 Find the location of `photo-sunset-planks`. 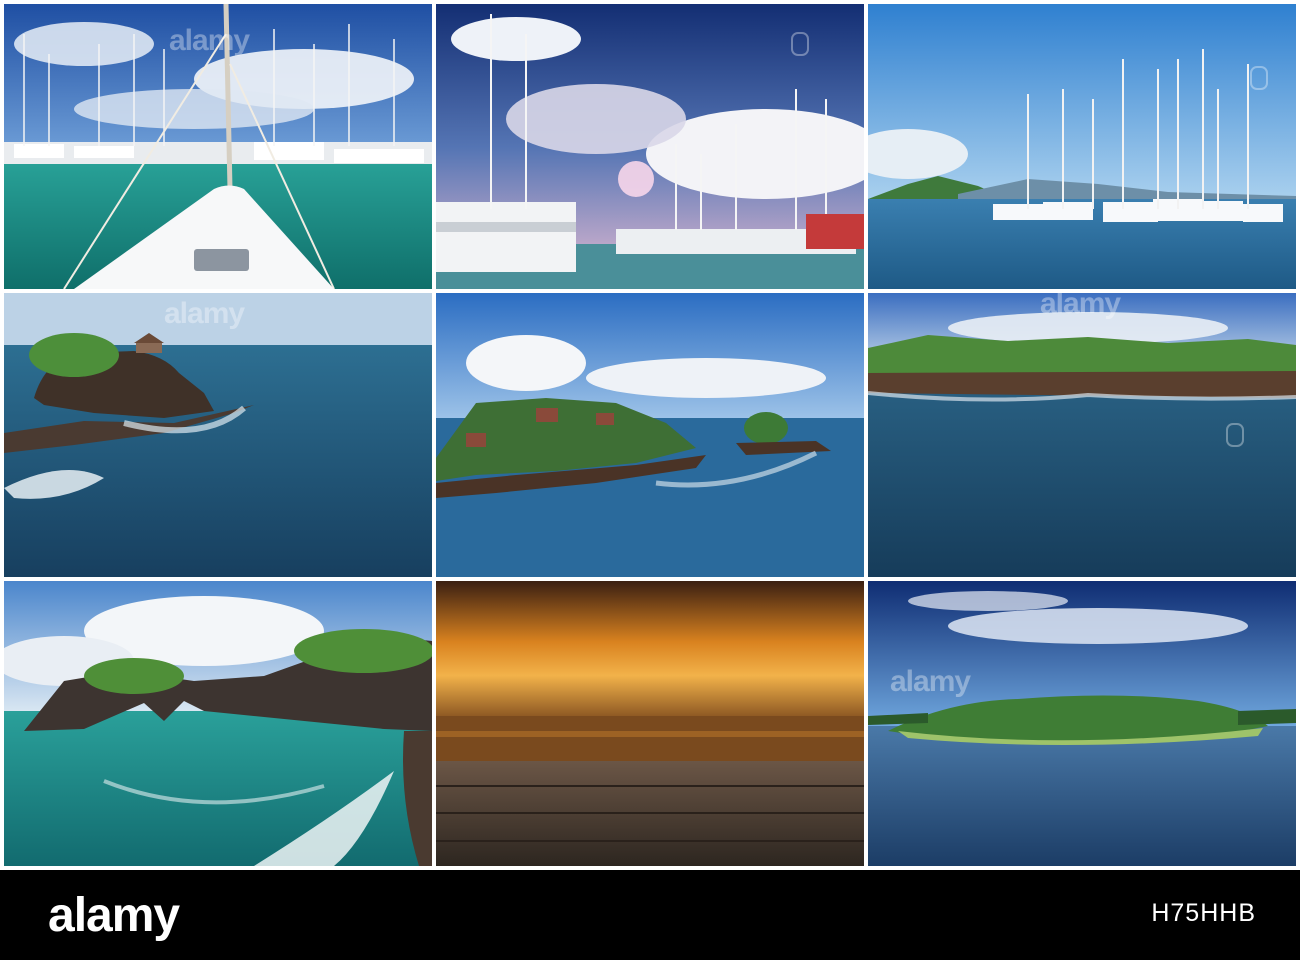

photo-sunset-planks is located at coordinates (650, 723).